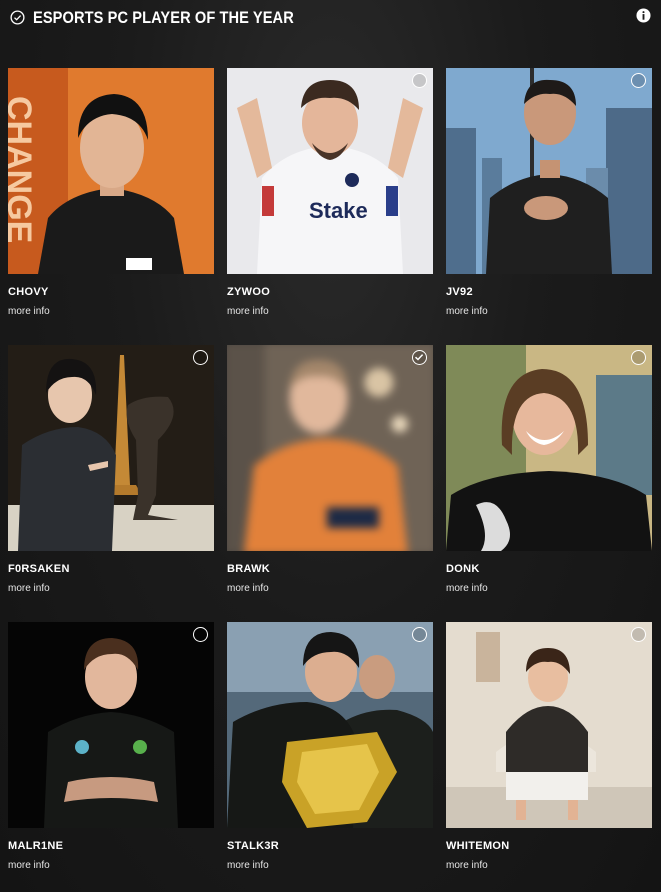  I want to click on player-name: ZYWOO, so click(249, 292).